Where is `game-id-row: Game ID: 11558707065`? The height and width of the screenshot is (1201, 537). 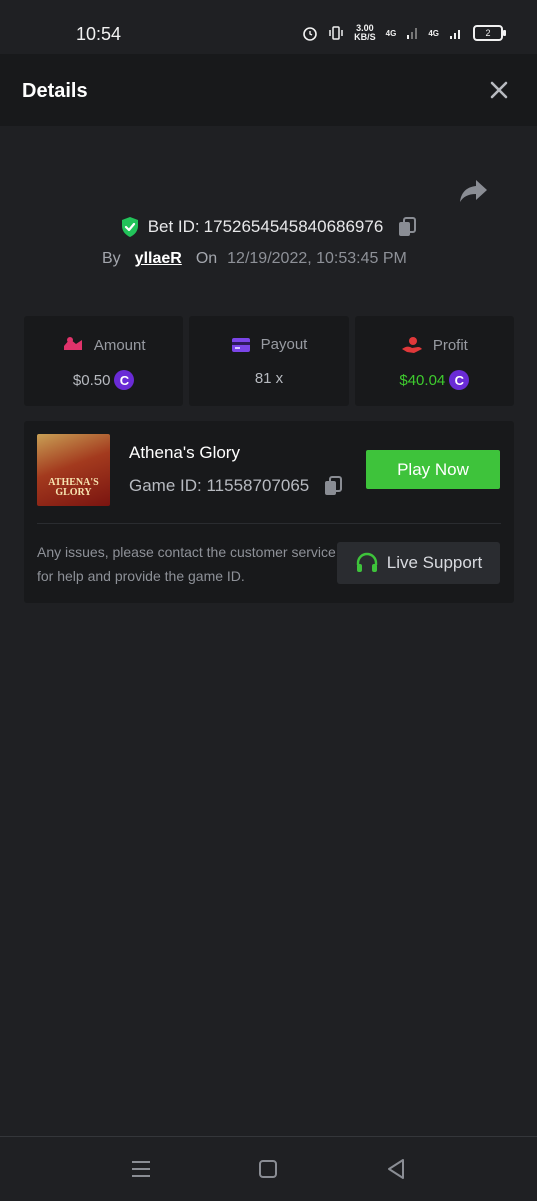 game-id-row: Game ID: 11558707065 is located at coordinates (236, 486).